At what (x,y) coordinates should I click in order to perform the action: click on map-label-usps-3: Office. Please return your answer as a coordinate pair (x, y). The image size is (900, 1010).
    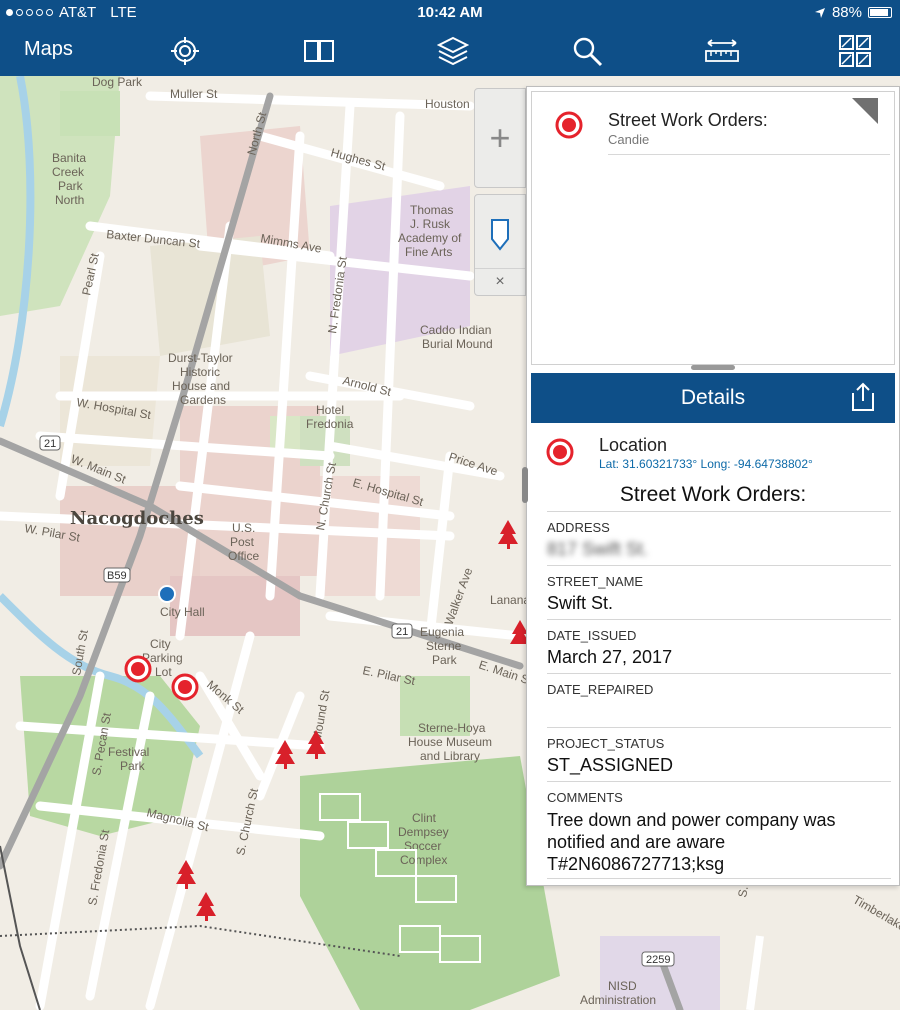
    Looking at the image, I should click on (243, 556).